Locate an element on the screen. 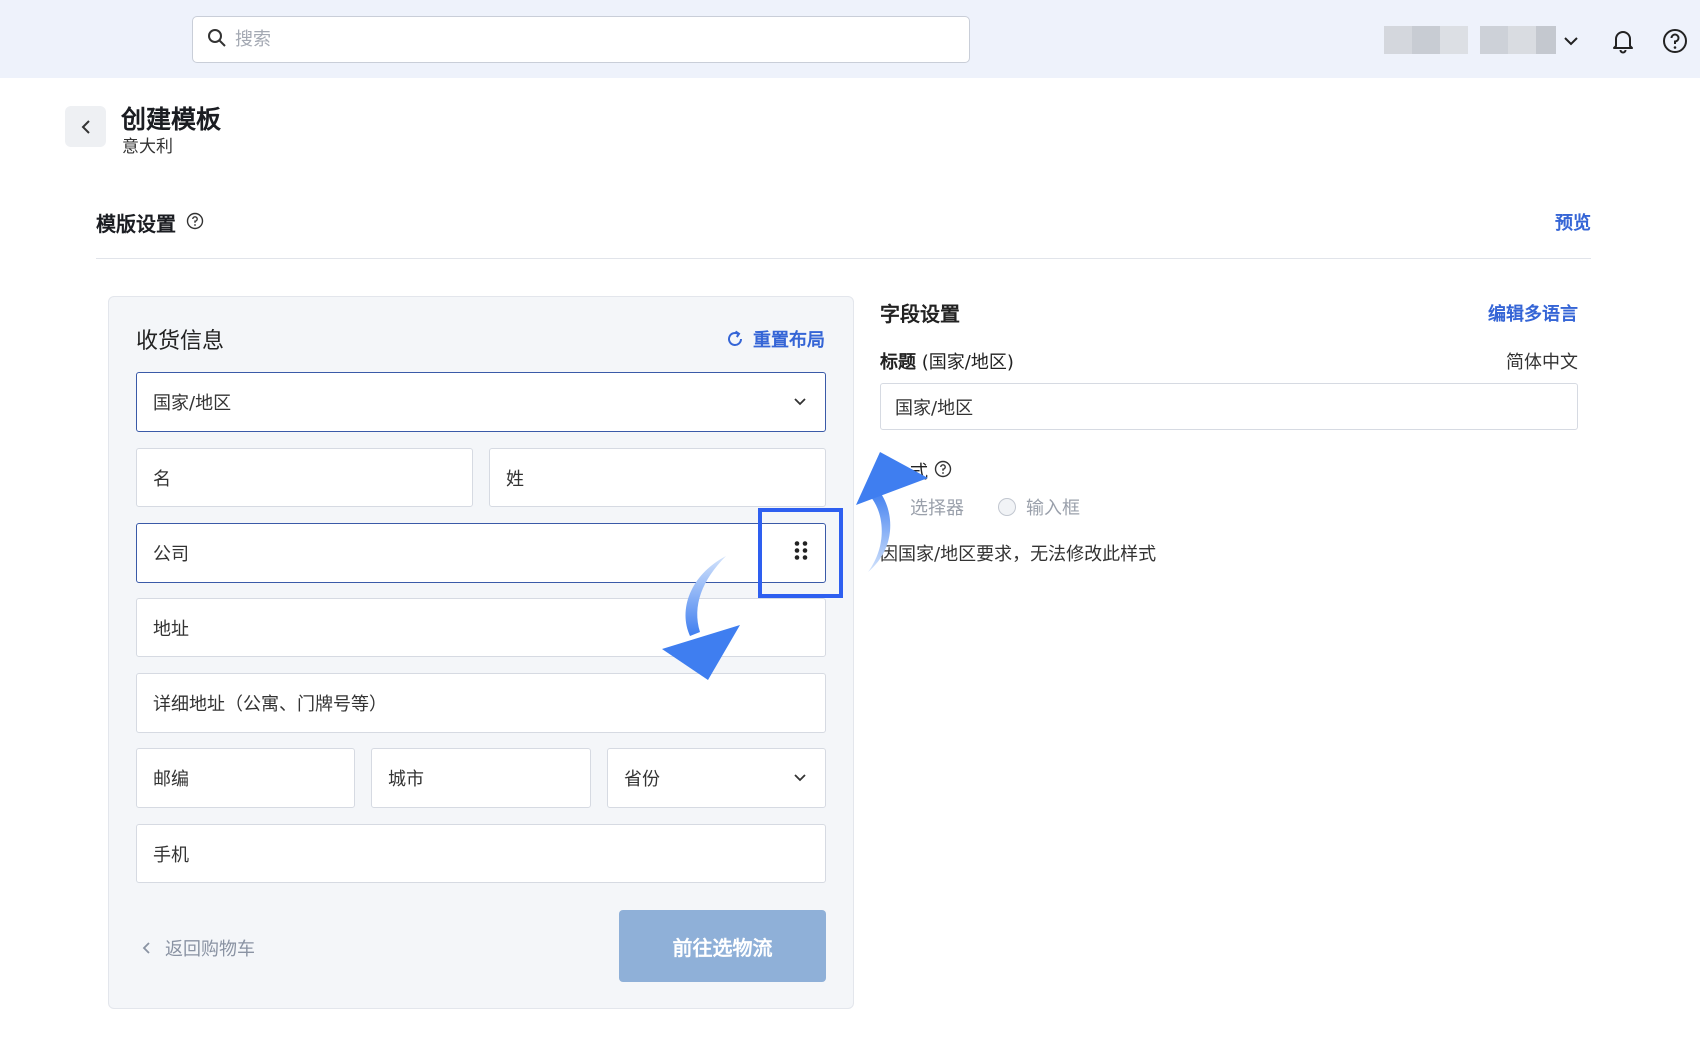 The width and height of the screenshot is (1700, 1054). reset-layout-button: 重置布局 is located at coordinates (775, 339).